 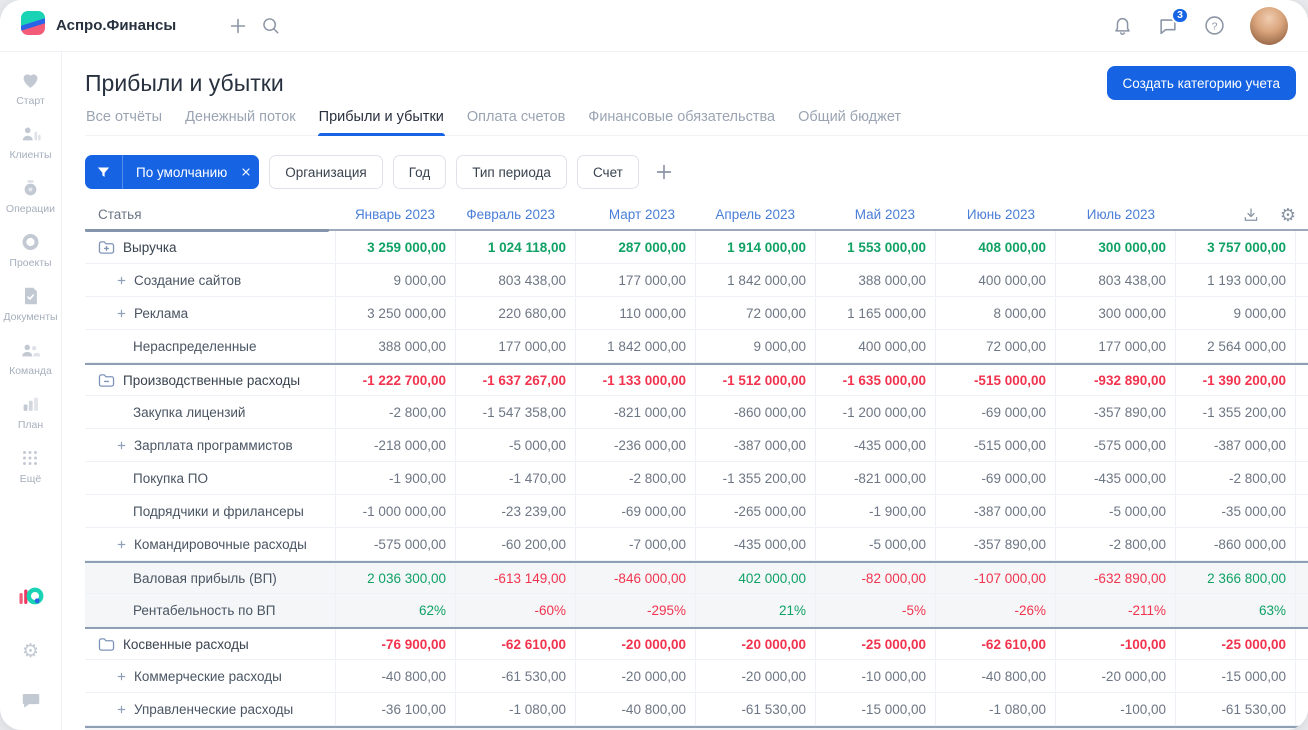 What do you see at coordinates (270, 26) in the screenshot?
I see `search-button` at bounding box center [270, 26].